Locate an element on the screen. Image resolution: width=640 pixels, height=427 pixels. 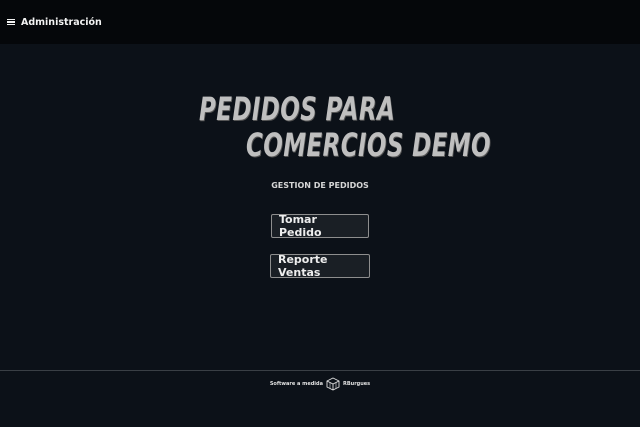
hero-title-line-2: COMERCIOS DEMO is located at coordinates (369, 145).